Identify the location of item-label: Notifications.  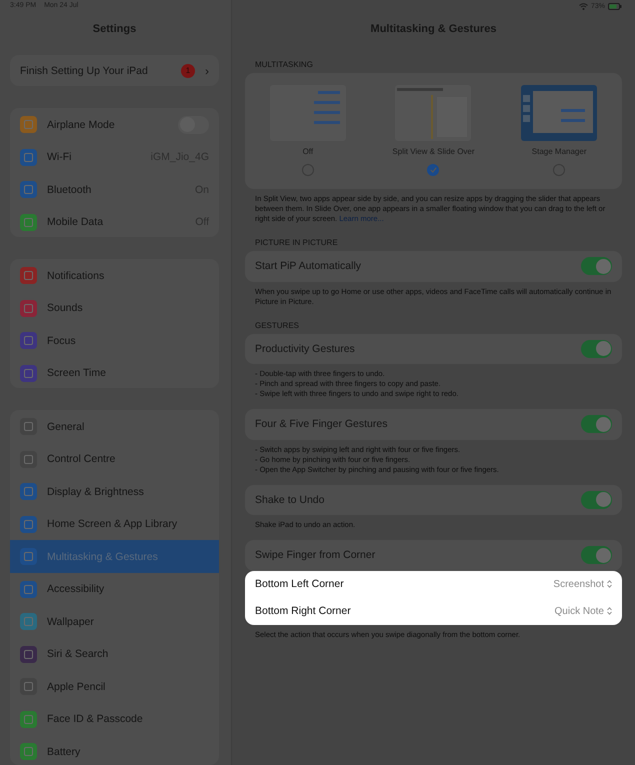
(76, 276).